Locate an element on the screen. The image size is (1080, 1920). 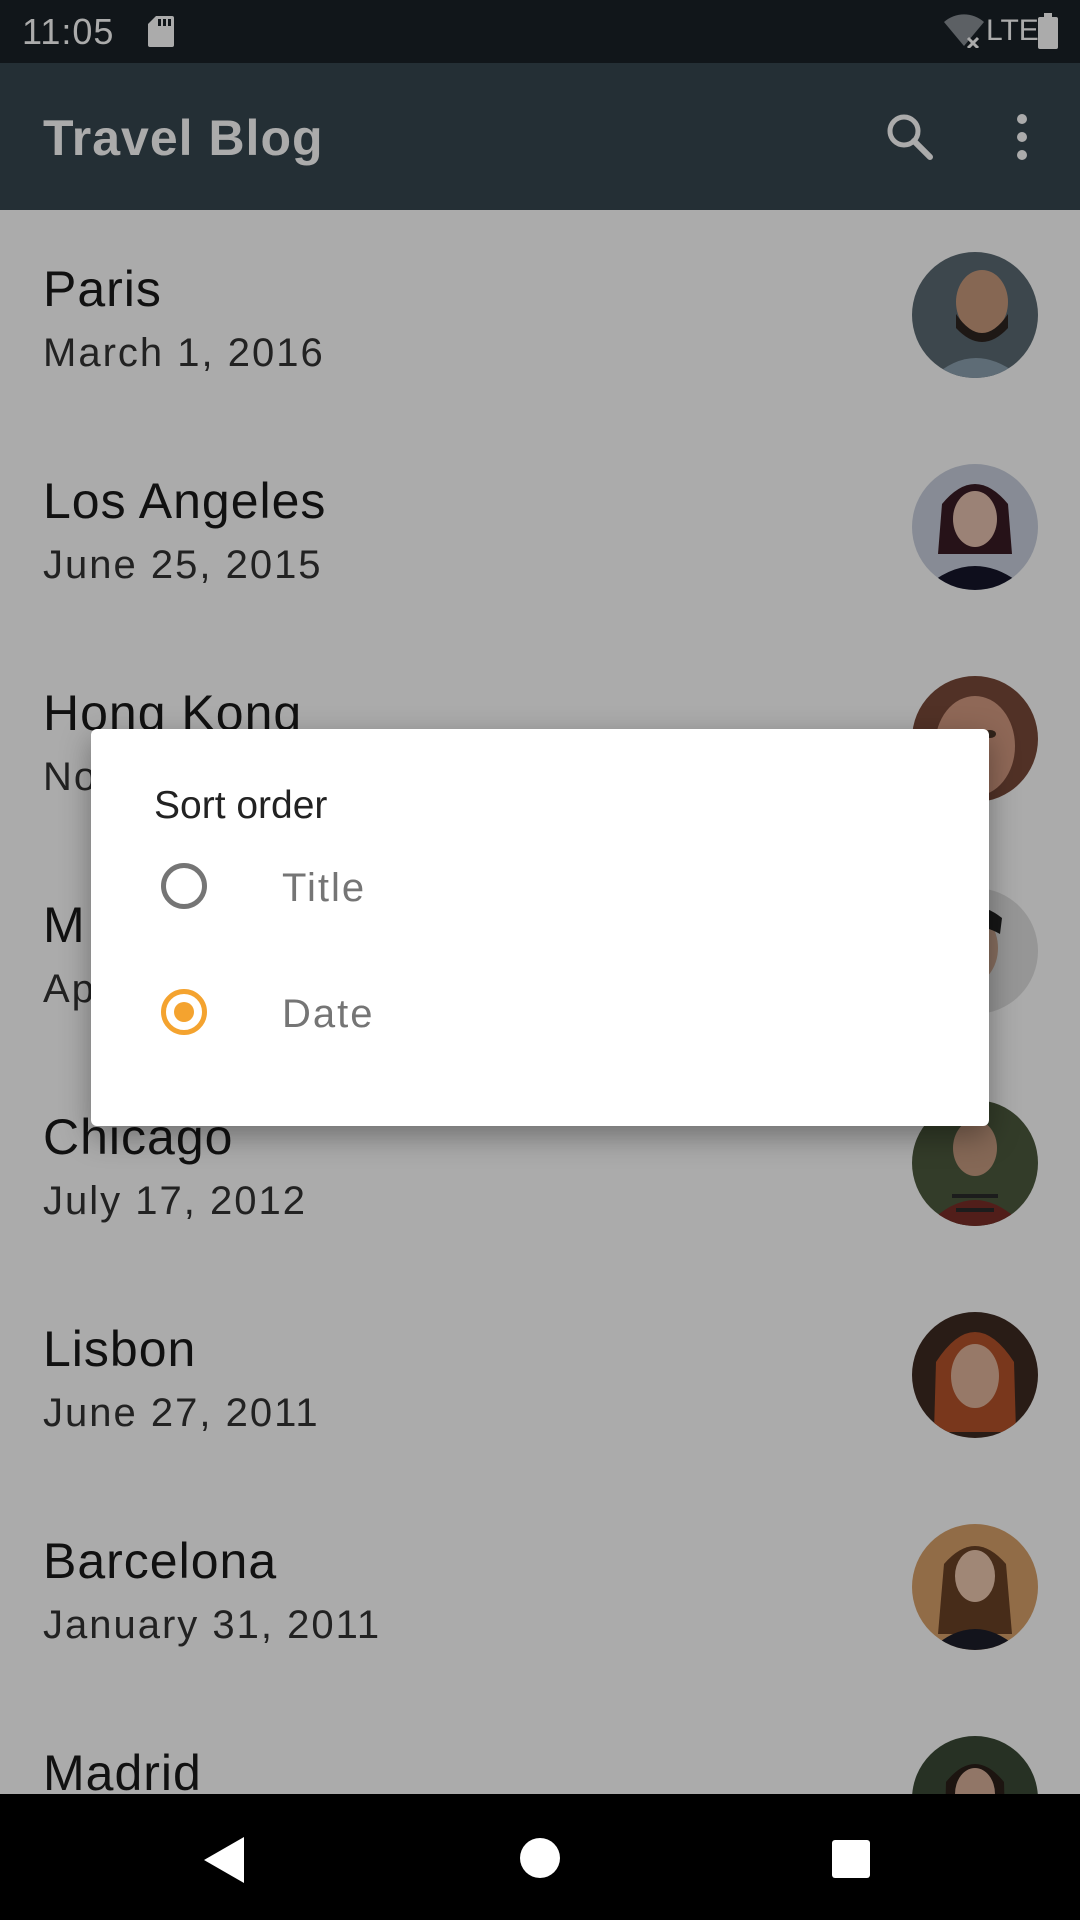
back-icon is located at coordinates (224, 1860).